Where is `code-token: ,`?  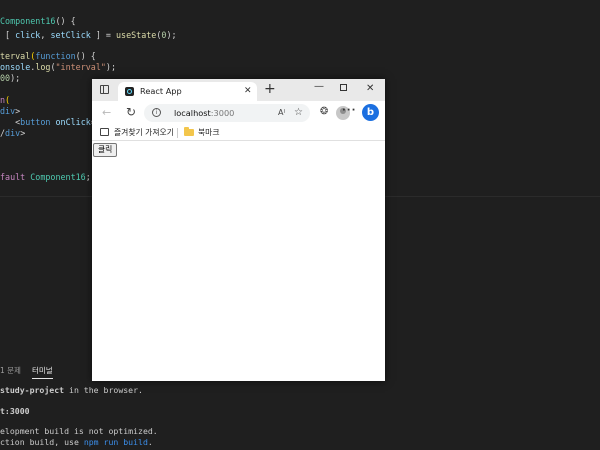
code-token: , is located at coordinates (45, 35).